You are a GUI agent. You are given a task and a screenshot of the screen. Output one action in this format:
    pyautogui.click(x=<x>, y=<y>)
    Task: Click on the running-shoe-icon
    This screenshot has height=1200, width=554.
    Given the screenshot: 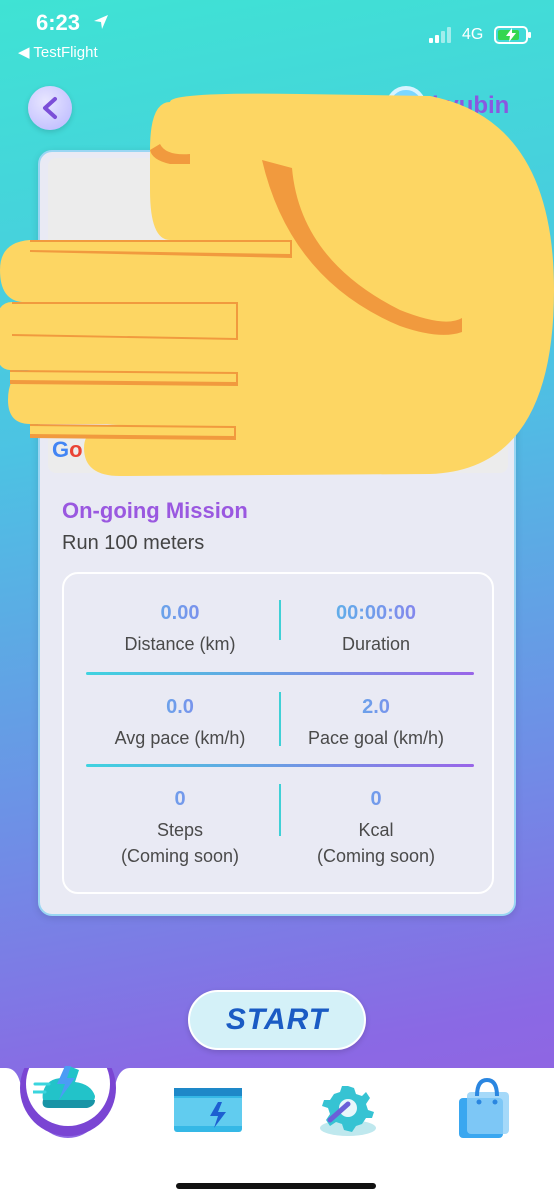 What is the action you would take?
    pyautogui.click(x=64, y=1087)
    